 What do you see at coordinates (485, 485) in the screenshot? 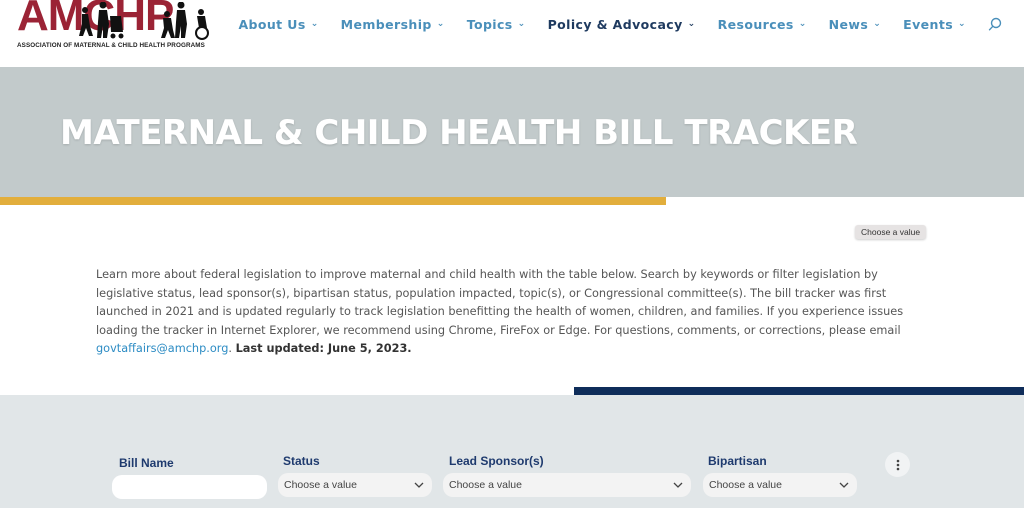
I see `lead-sponsor-value: Choose a value` at bounding box center [485, 485].